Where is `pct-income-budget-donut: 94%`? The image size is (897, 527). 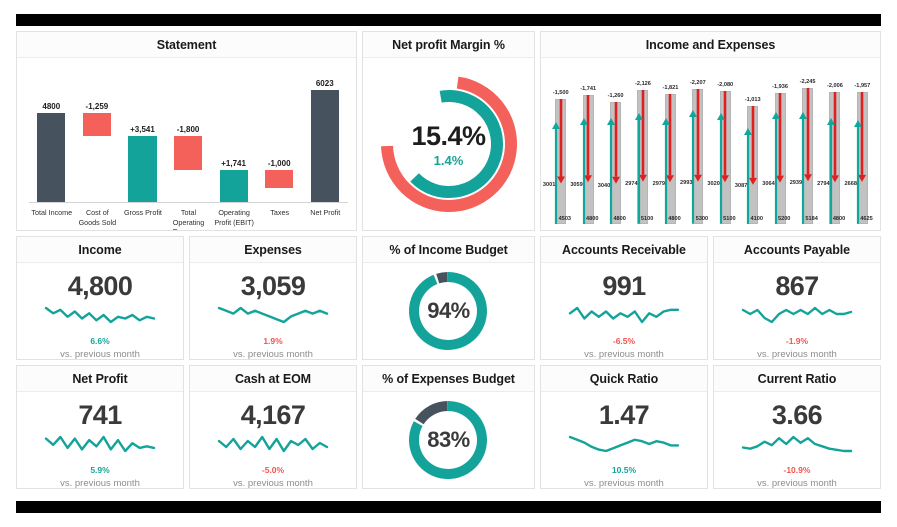
pct-income-budget-donut: 94% is located at coordinates (448, 311).